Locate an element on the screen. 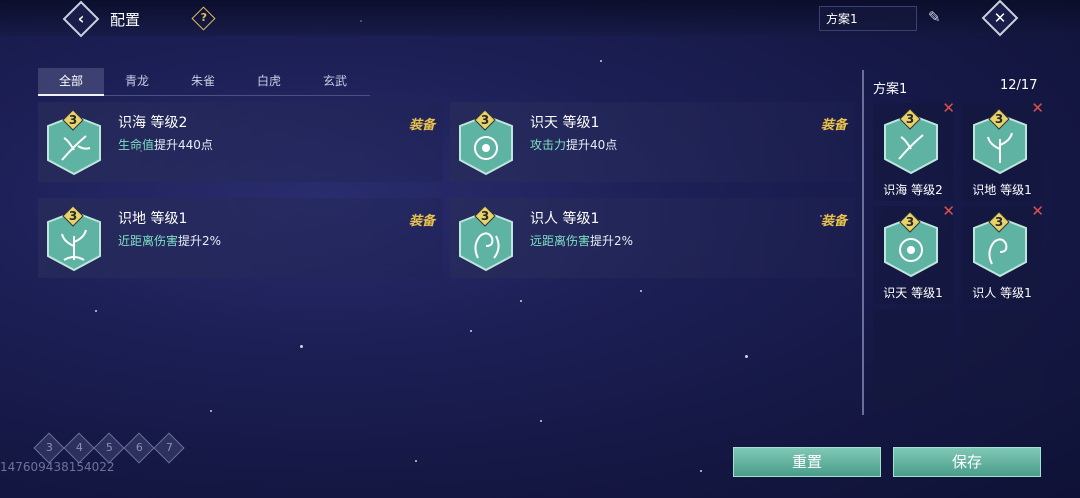 The width and height of the screenshot is (1080, 498). page-button: 3 is located at coordinates (49, 448).